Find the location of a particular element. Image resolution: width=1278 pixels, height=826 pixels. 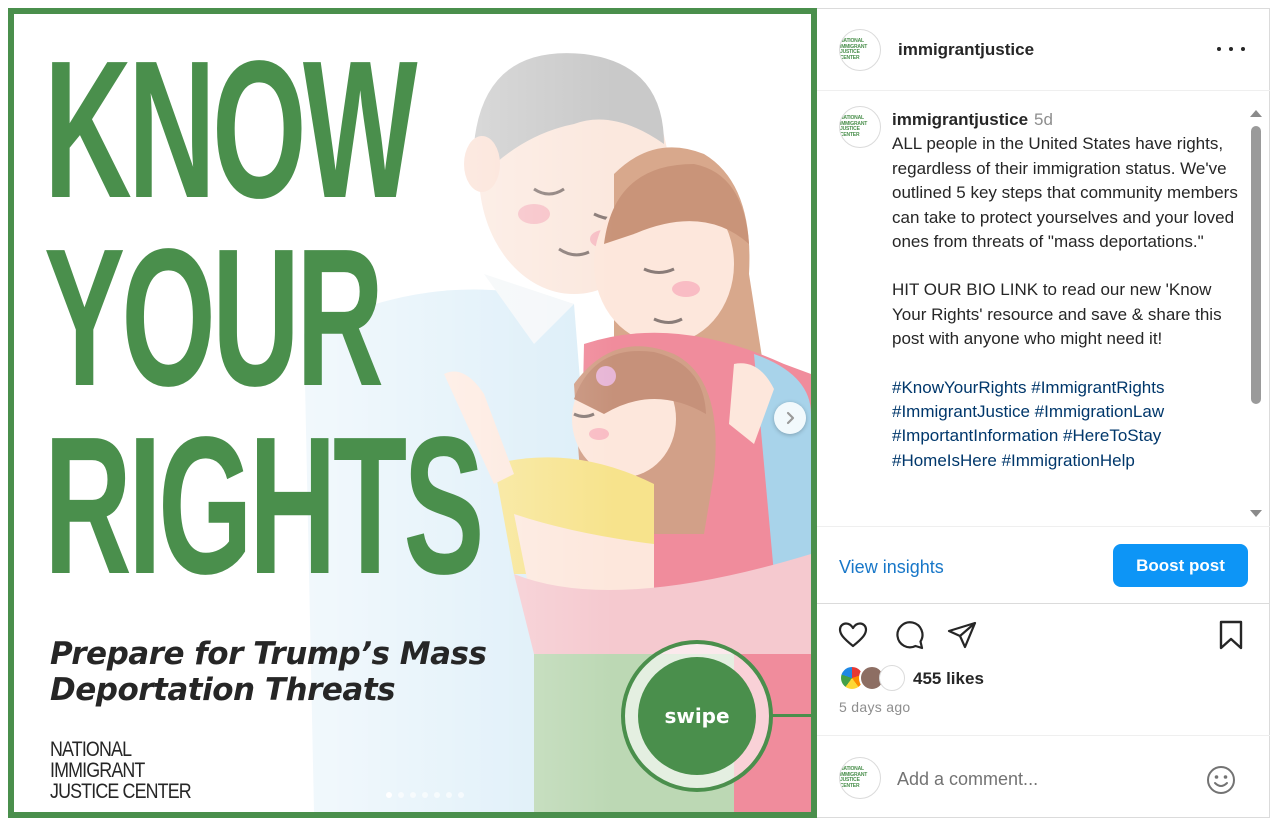

scroll-up-icon is located at coordinates (1256, 113).